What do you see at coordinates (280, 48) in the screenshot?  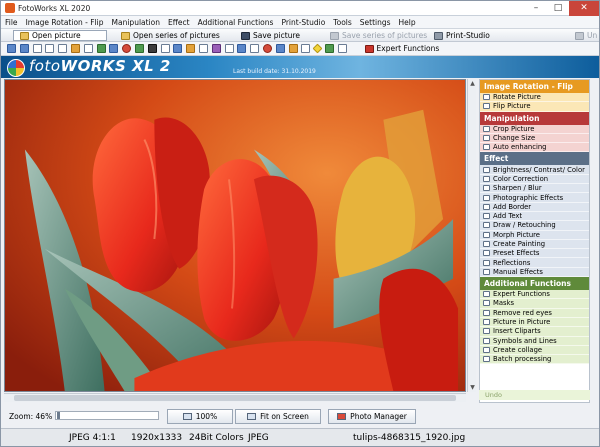 I see `picture-in-picture-icon` at bounding box center [280, 48].